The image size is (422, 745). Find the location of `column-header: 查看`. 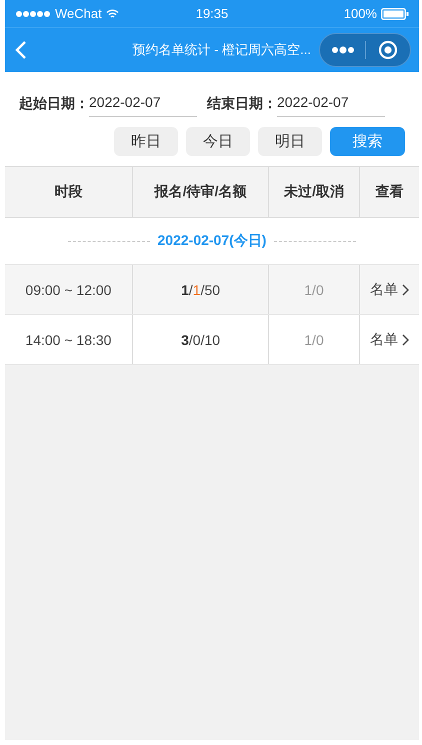

column-header: 查看 is located at coordinates (389, 192).